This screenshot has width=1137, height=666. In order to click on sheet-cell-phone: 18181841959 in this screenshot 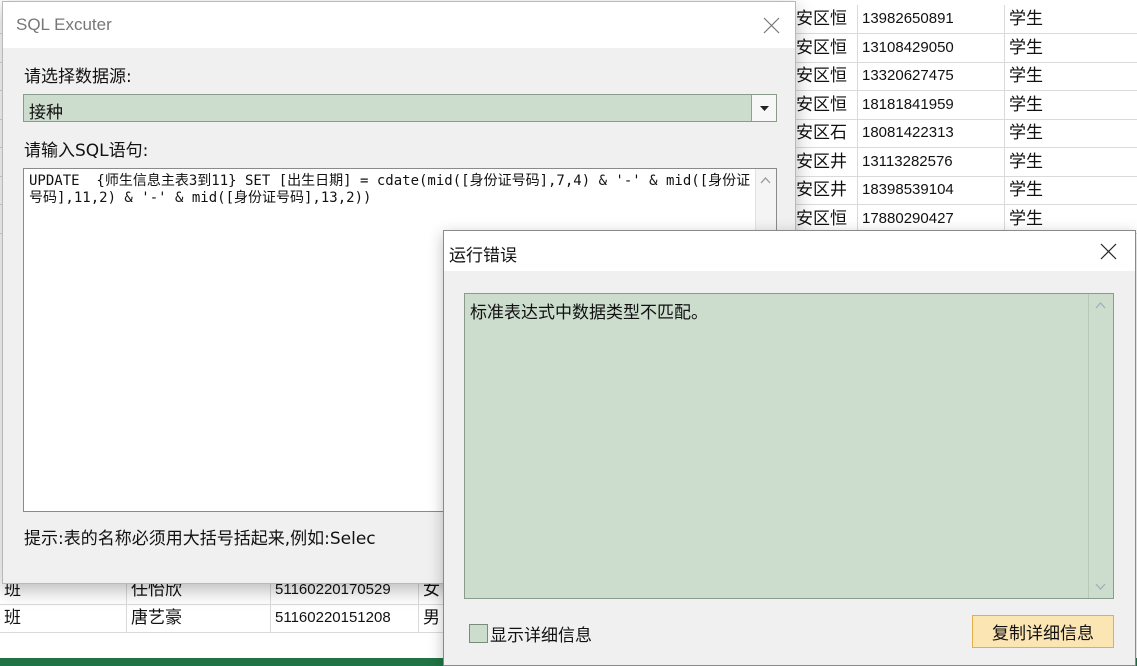, I will do `click(930, 105)`.